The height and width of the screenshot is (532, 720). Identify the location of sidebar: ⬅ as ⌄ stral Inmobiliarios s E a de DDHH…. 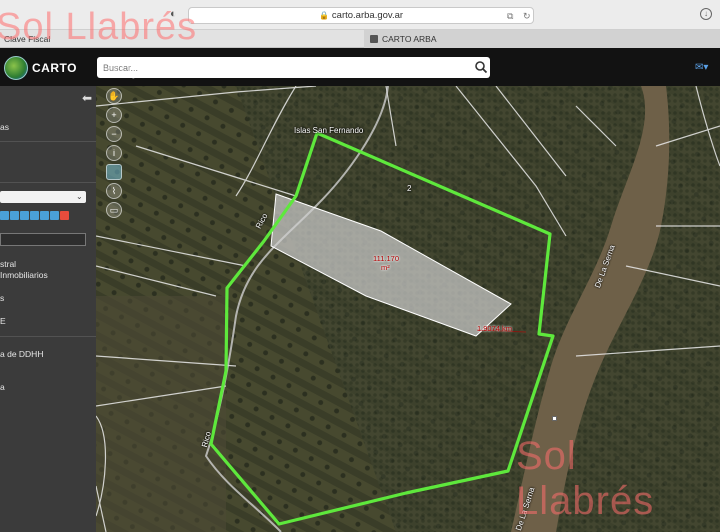
(48, 309).